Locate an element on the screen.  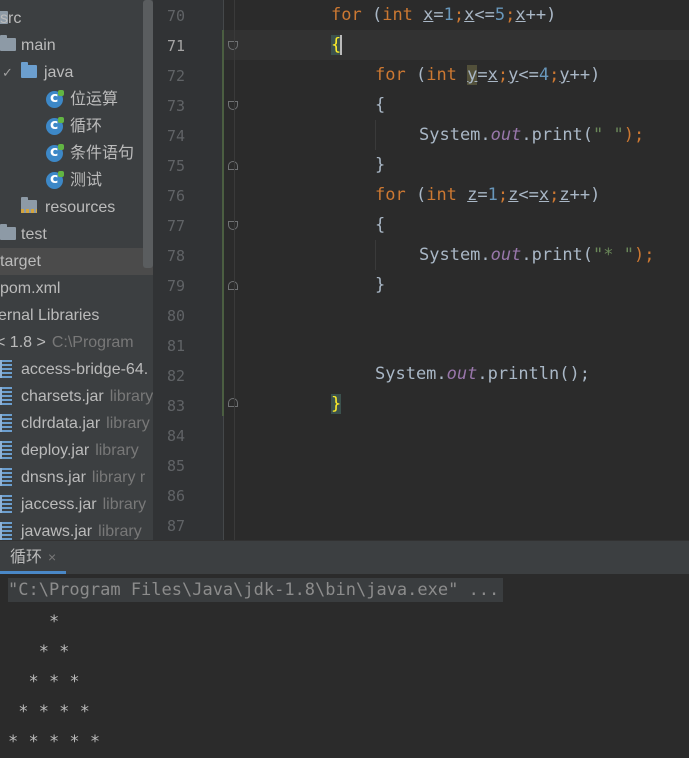
console-output-line: * * is located at coordinates (39, 652).